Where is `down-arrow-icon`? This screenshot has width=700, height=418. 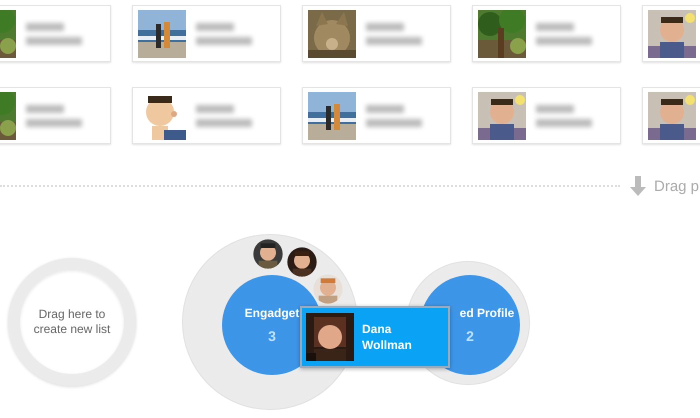
down-arrow-icon is located at coordinates (638, 186).